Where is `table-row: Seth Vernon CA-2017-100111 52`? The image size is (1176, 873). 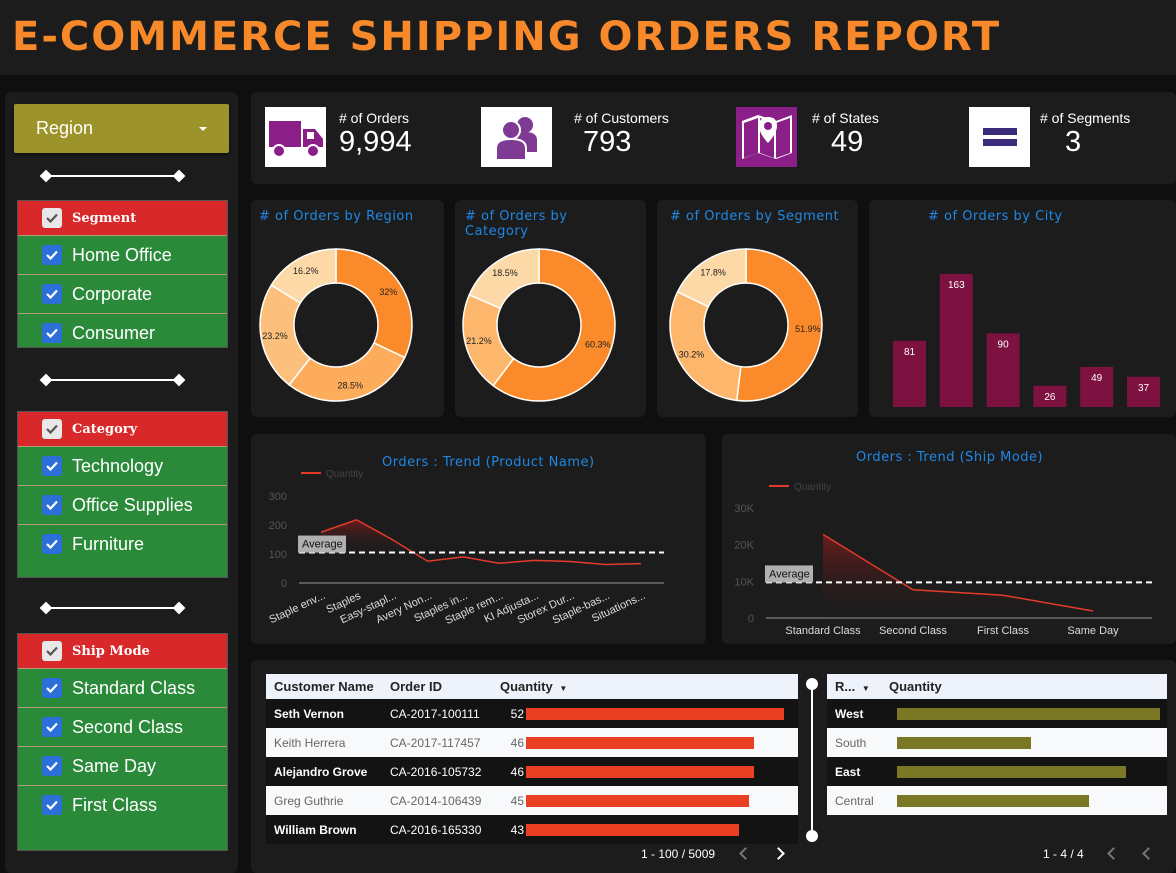 table-row: Seth Vernon CA-2017-100111 52 is located at coordinates (532, 713).